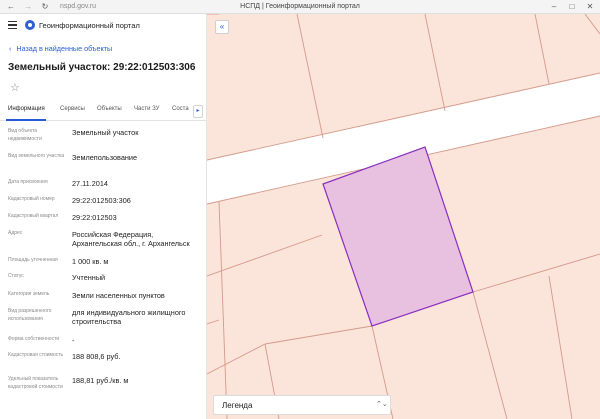 This screenshot has height=419, width=600. I want to click on favorite-star-icon: ☆, so click(15, 87).